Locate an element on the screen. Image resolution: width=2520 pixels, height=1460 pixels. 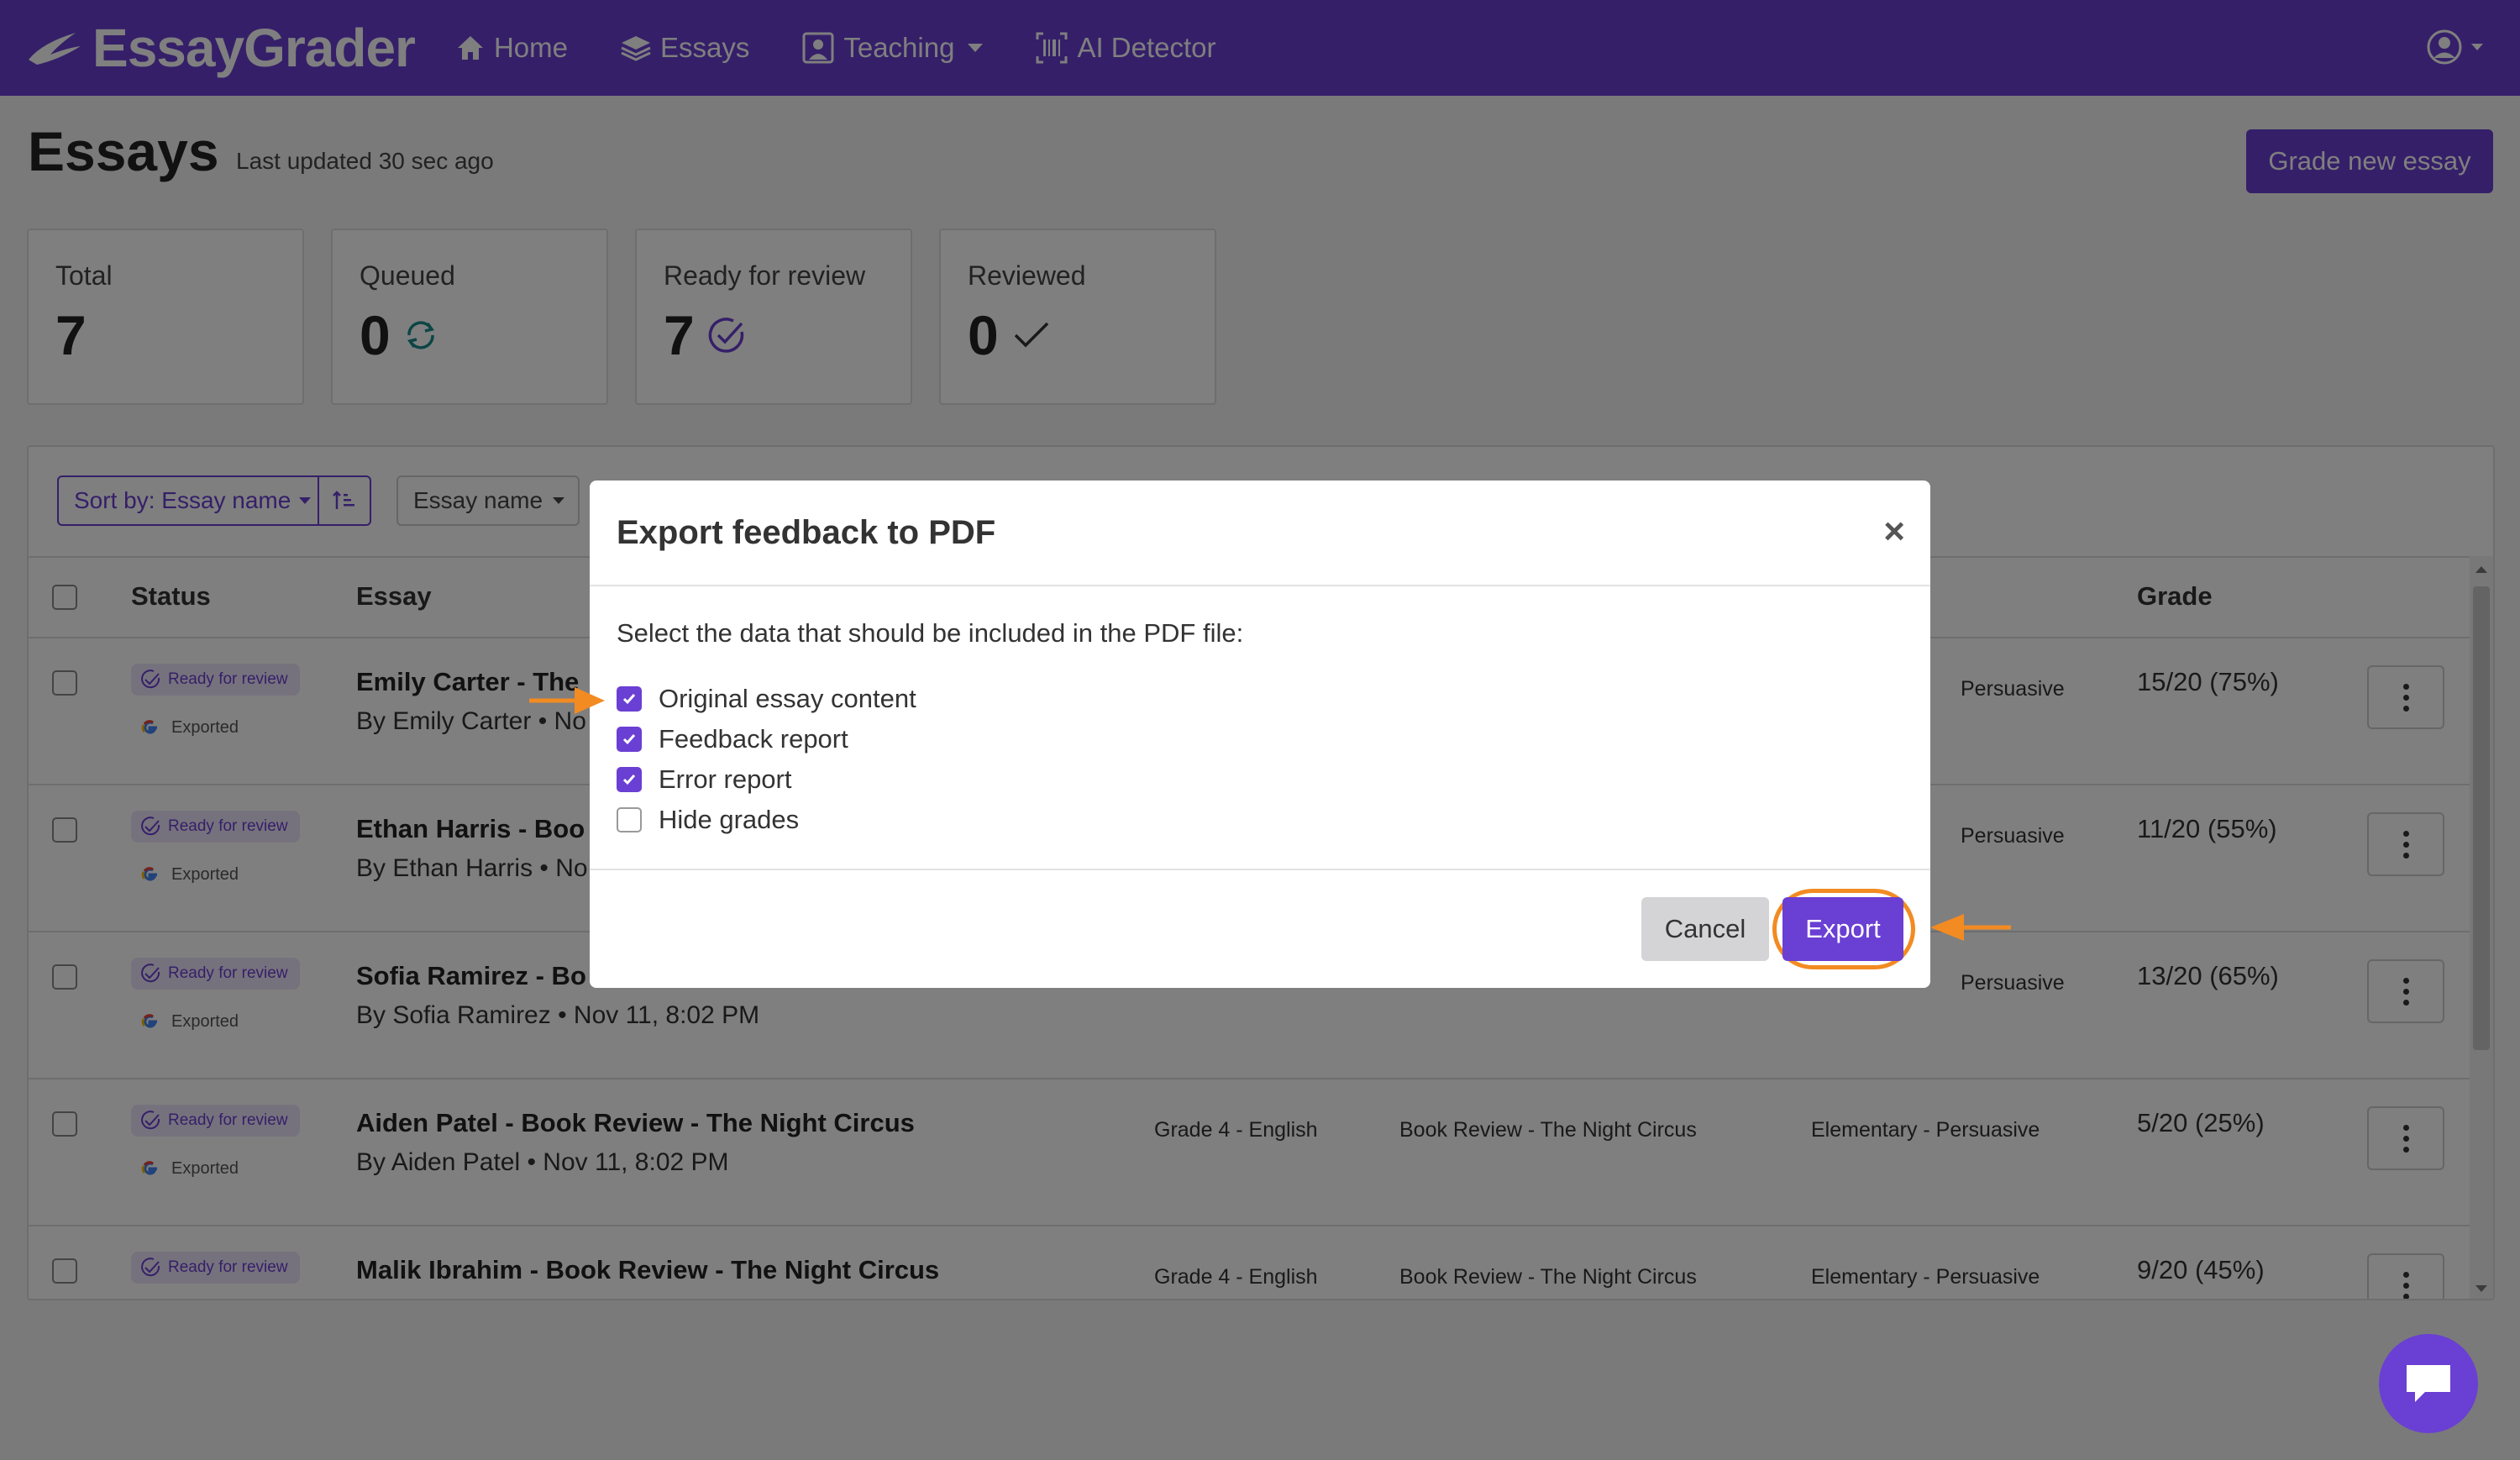
annotation-arrow-left-icon is located at coordinates (1970, 927).